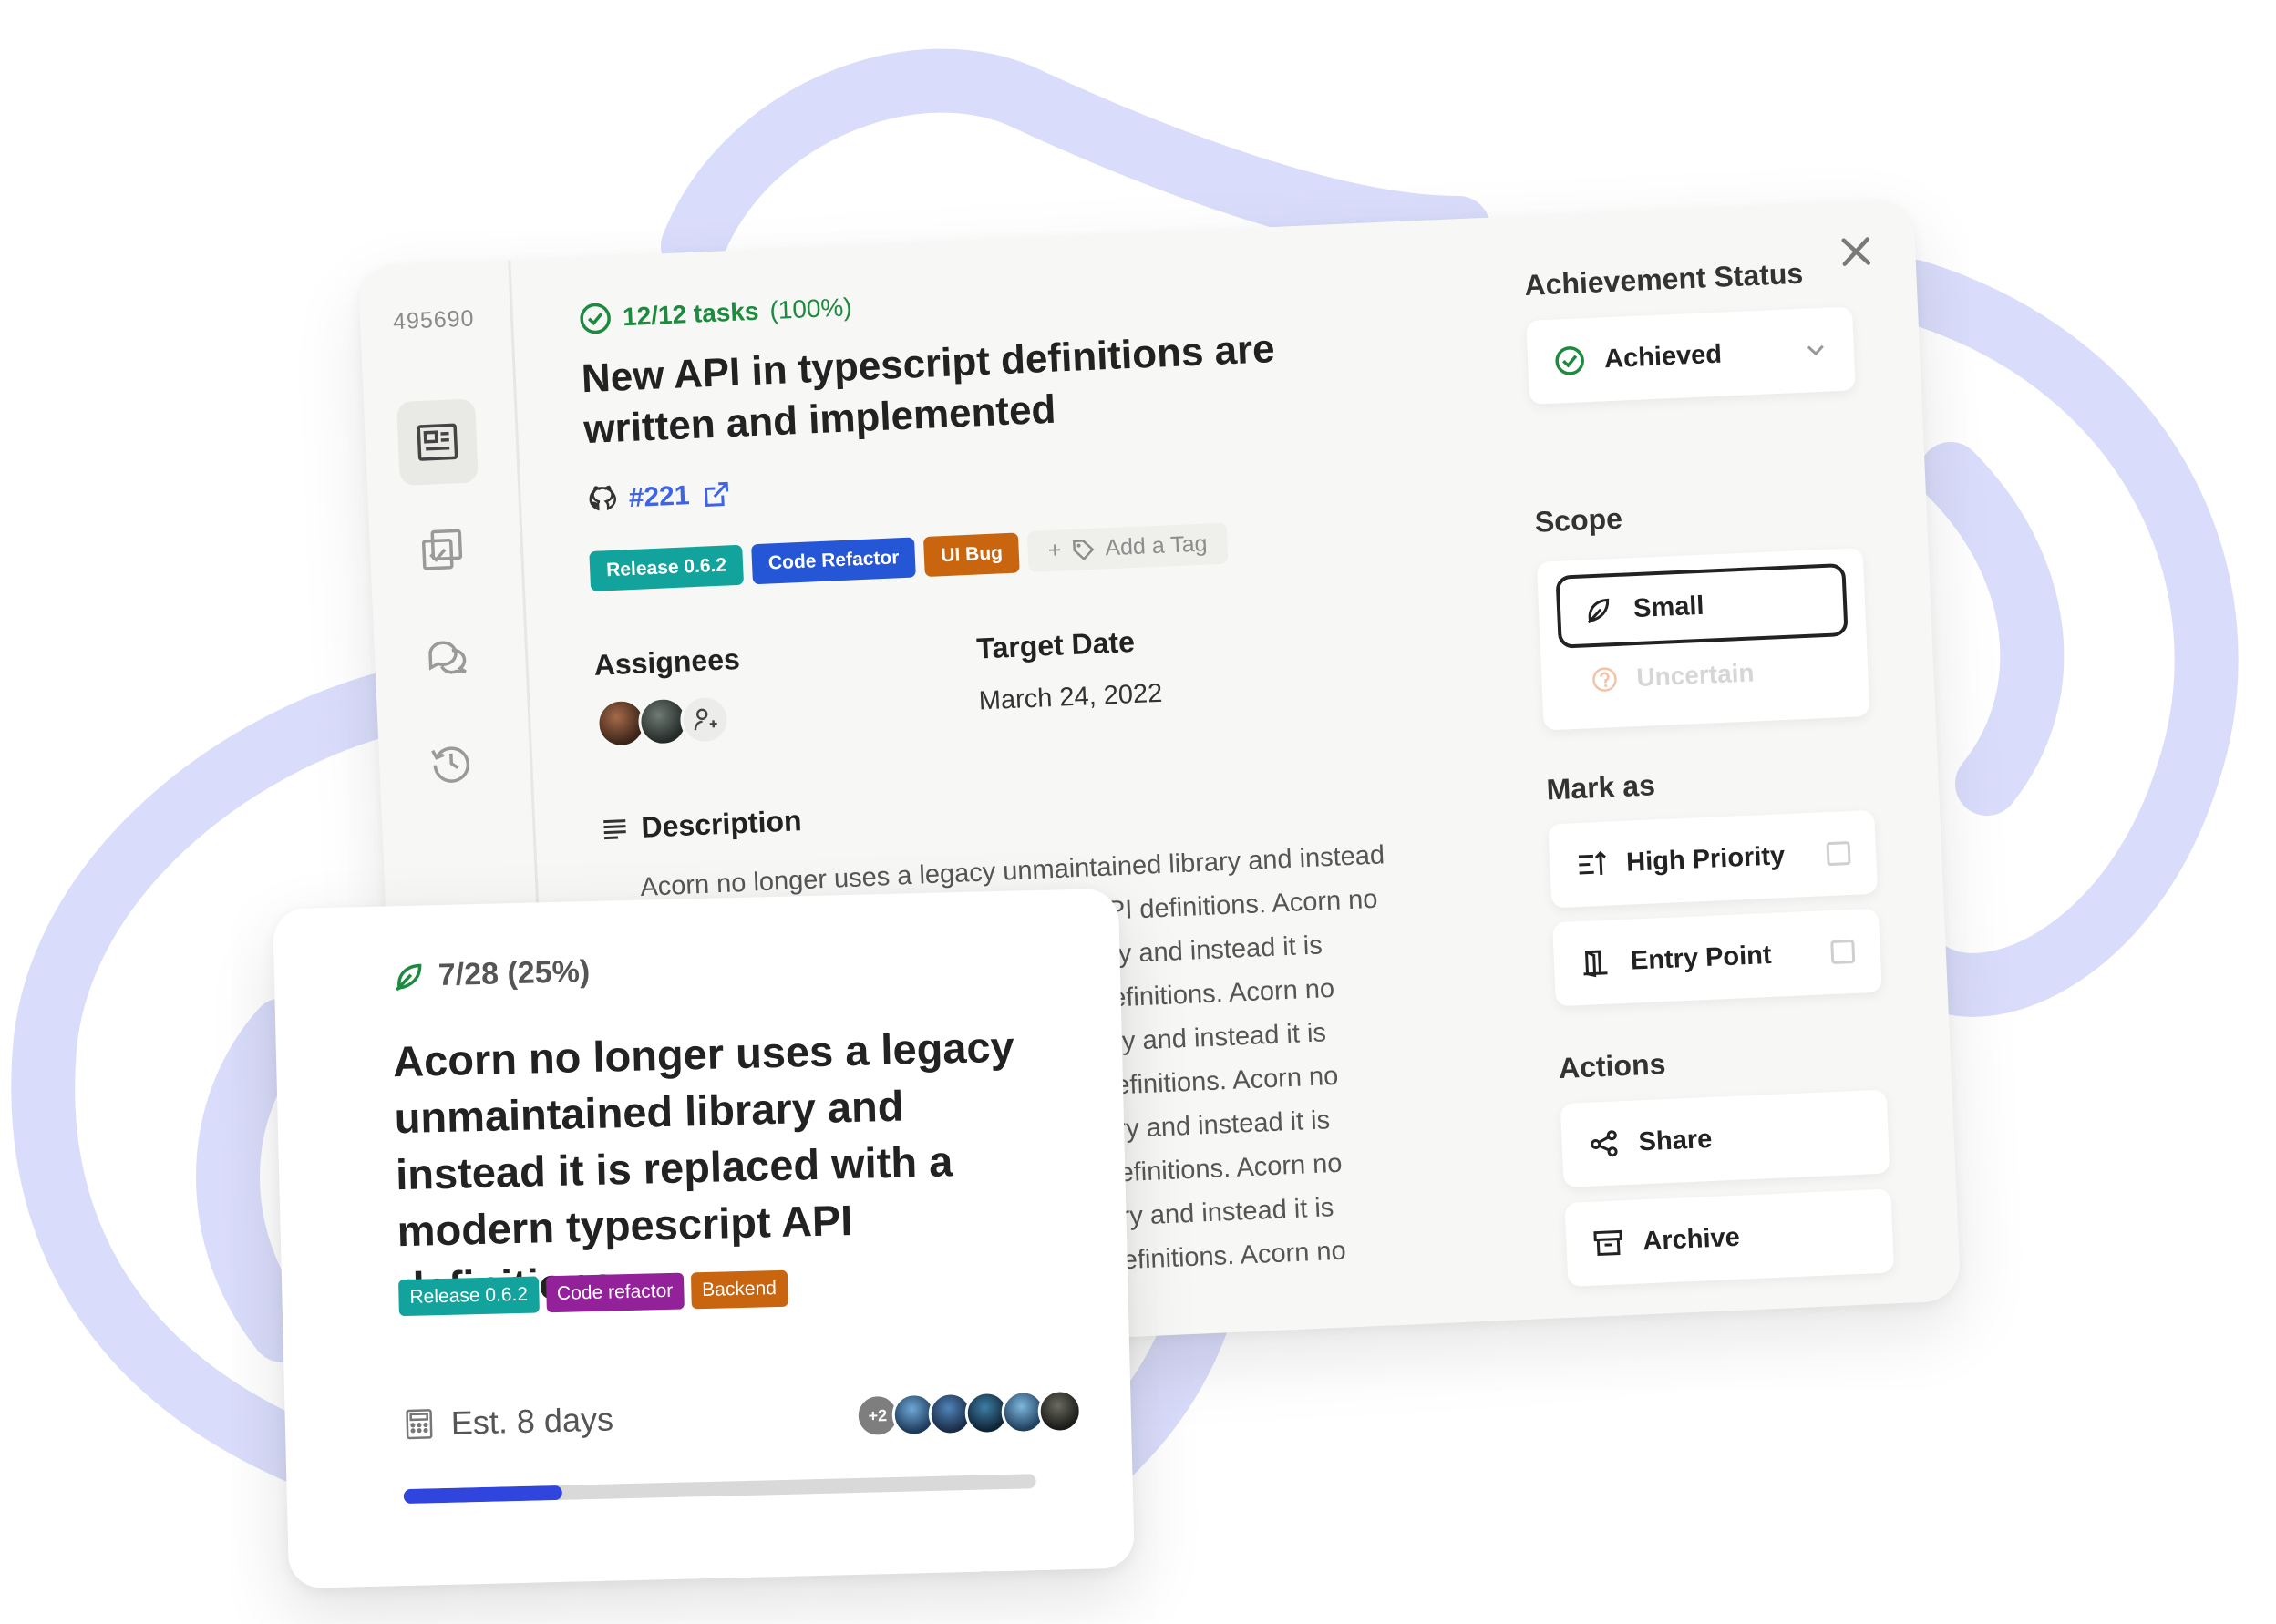 This screenshot has width=2276, height=1624. What do you see at coordinates (719, 1489) in the screenshot?
I see `card-progress-bar` at bounding box center [719, 1489].